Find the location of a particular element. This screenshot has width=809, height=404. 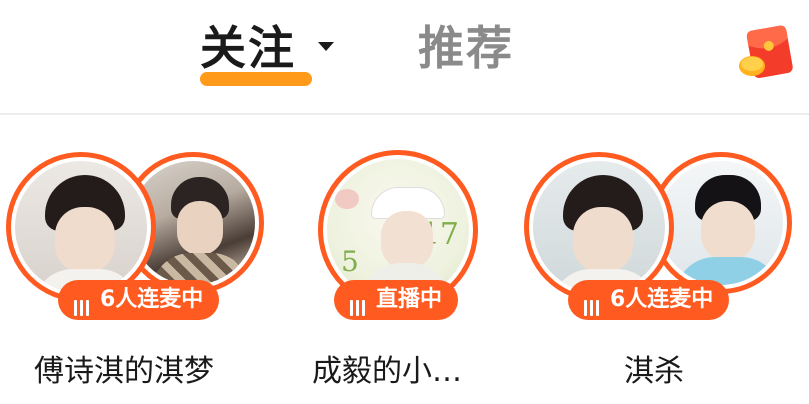

streamer-name: 傅诗淇的淇梦 is located at coordinates (124, 368).